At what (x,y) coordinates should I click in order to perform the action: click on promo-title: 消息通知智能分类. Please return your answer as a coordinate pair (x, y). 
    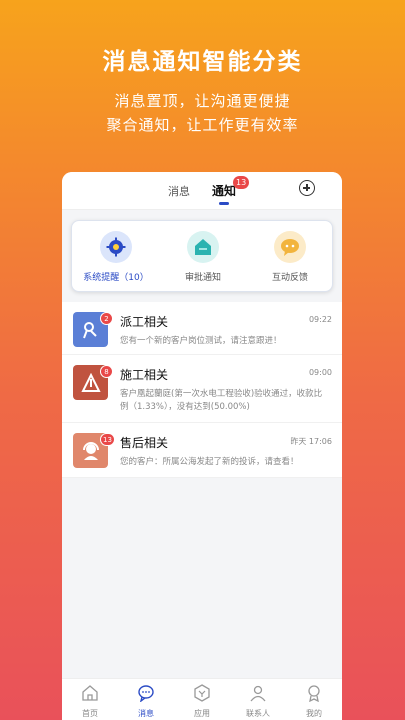
    Looking at the image, I should click on (202, 62).